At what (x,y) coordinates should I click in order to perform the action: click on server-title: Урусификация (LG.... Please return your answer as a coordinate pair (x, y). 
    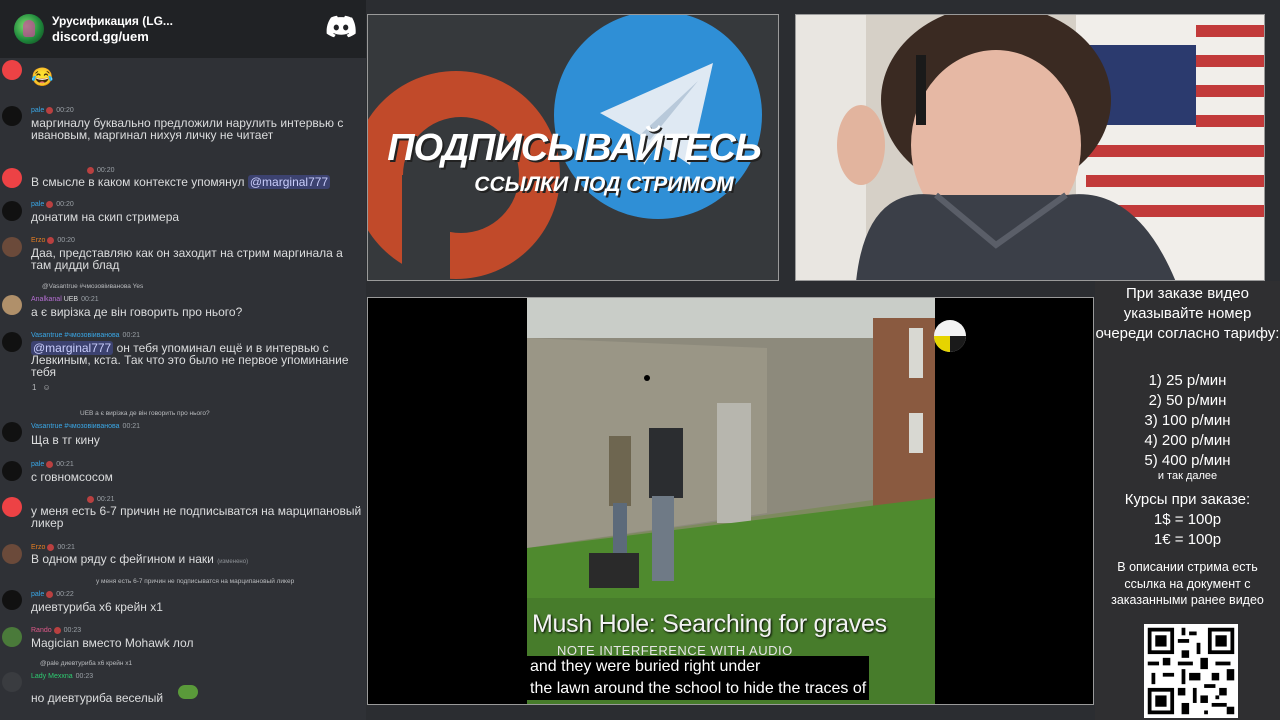
    Looking at the image, I should click on (112, 21).